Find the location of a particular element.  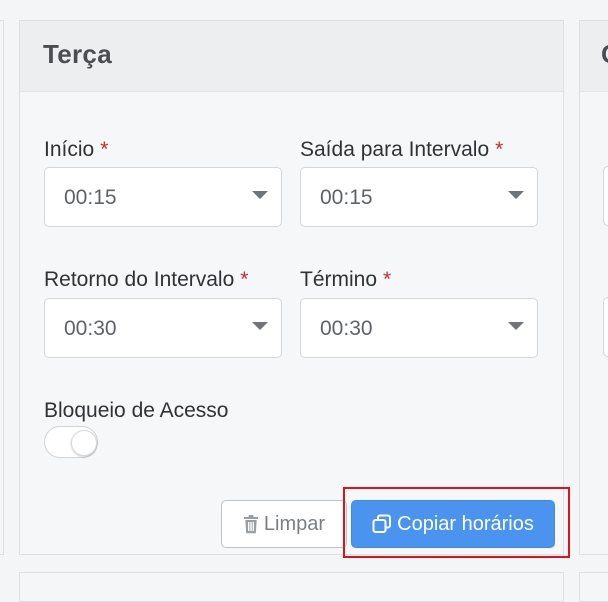

trash-icon is located at coordinates (251, 524).